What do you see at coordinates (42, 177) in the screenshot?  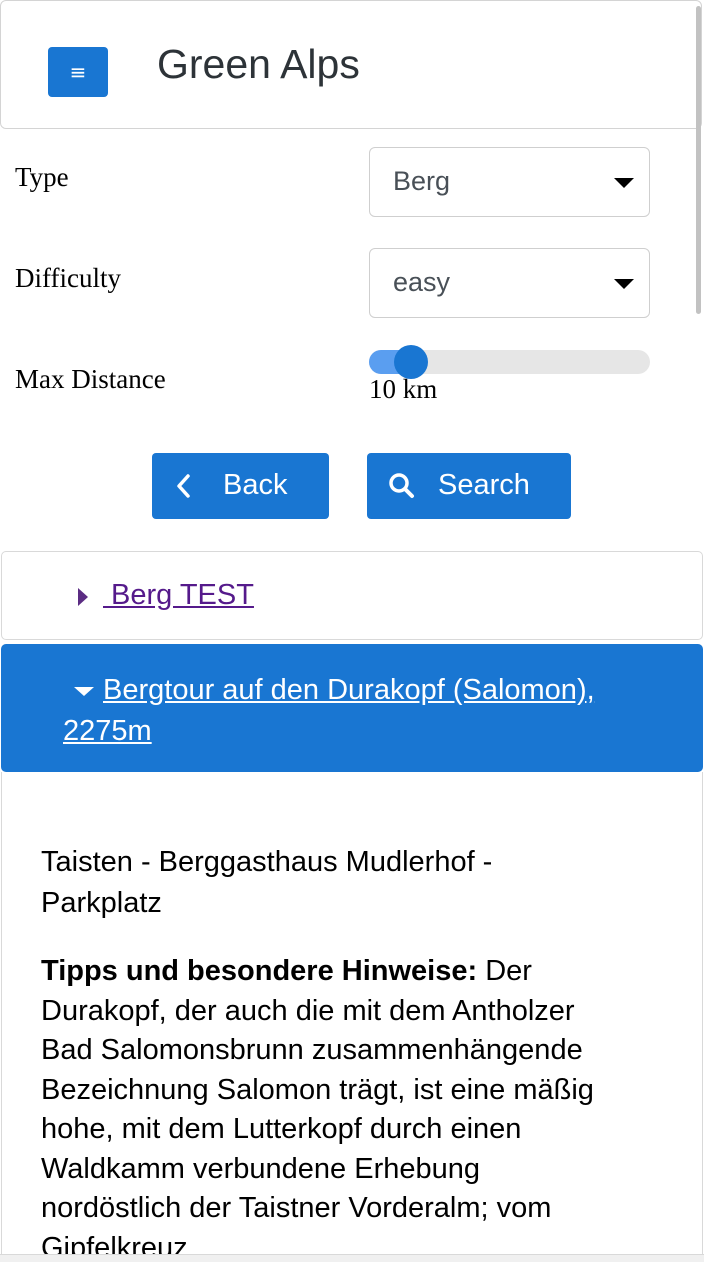 I see `type-label: Type` at bounding box center [42, 177].